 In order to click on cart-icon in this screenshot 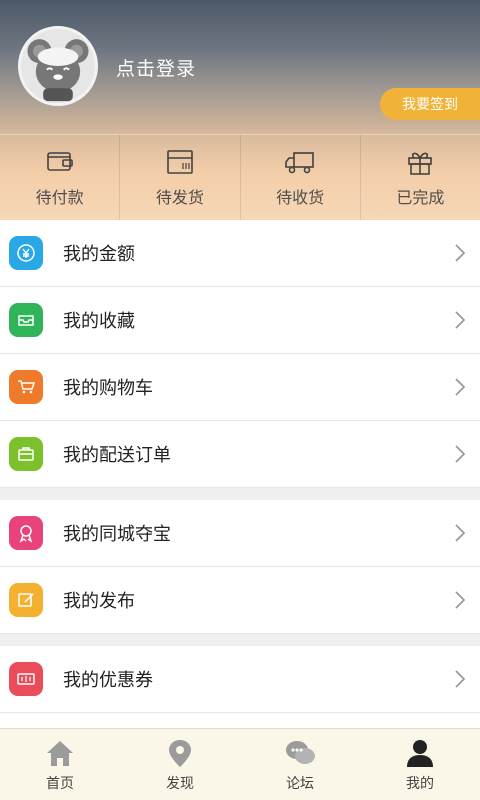, I will do `click(26, 387)`.